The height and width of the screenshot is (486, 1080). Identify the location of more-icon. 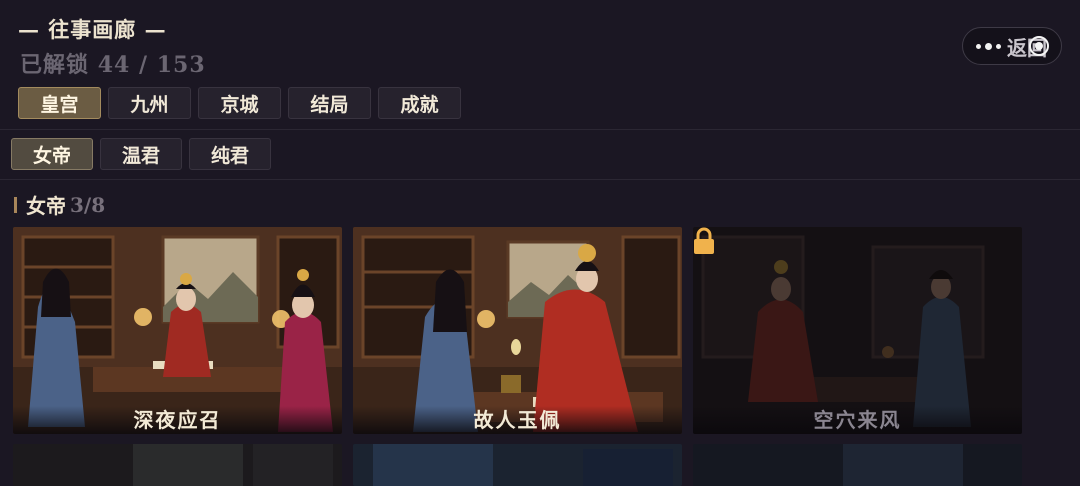
(988, 46).